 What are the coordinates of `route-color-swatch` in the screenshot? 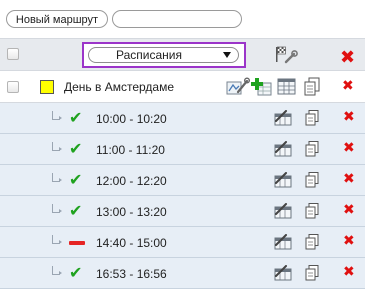 It's located at (47, 87).